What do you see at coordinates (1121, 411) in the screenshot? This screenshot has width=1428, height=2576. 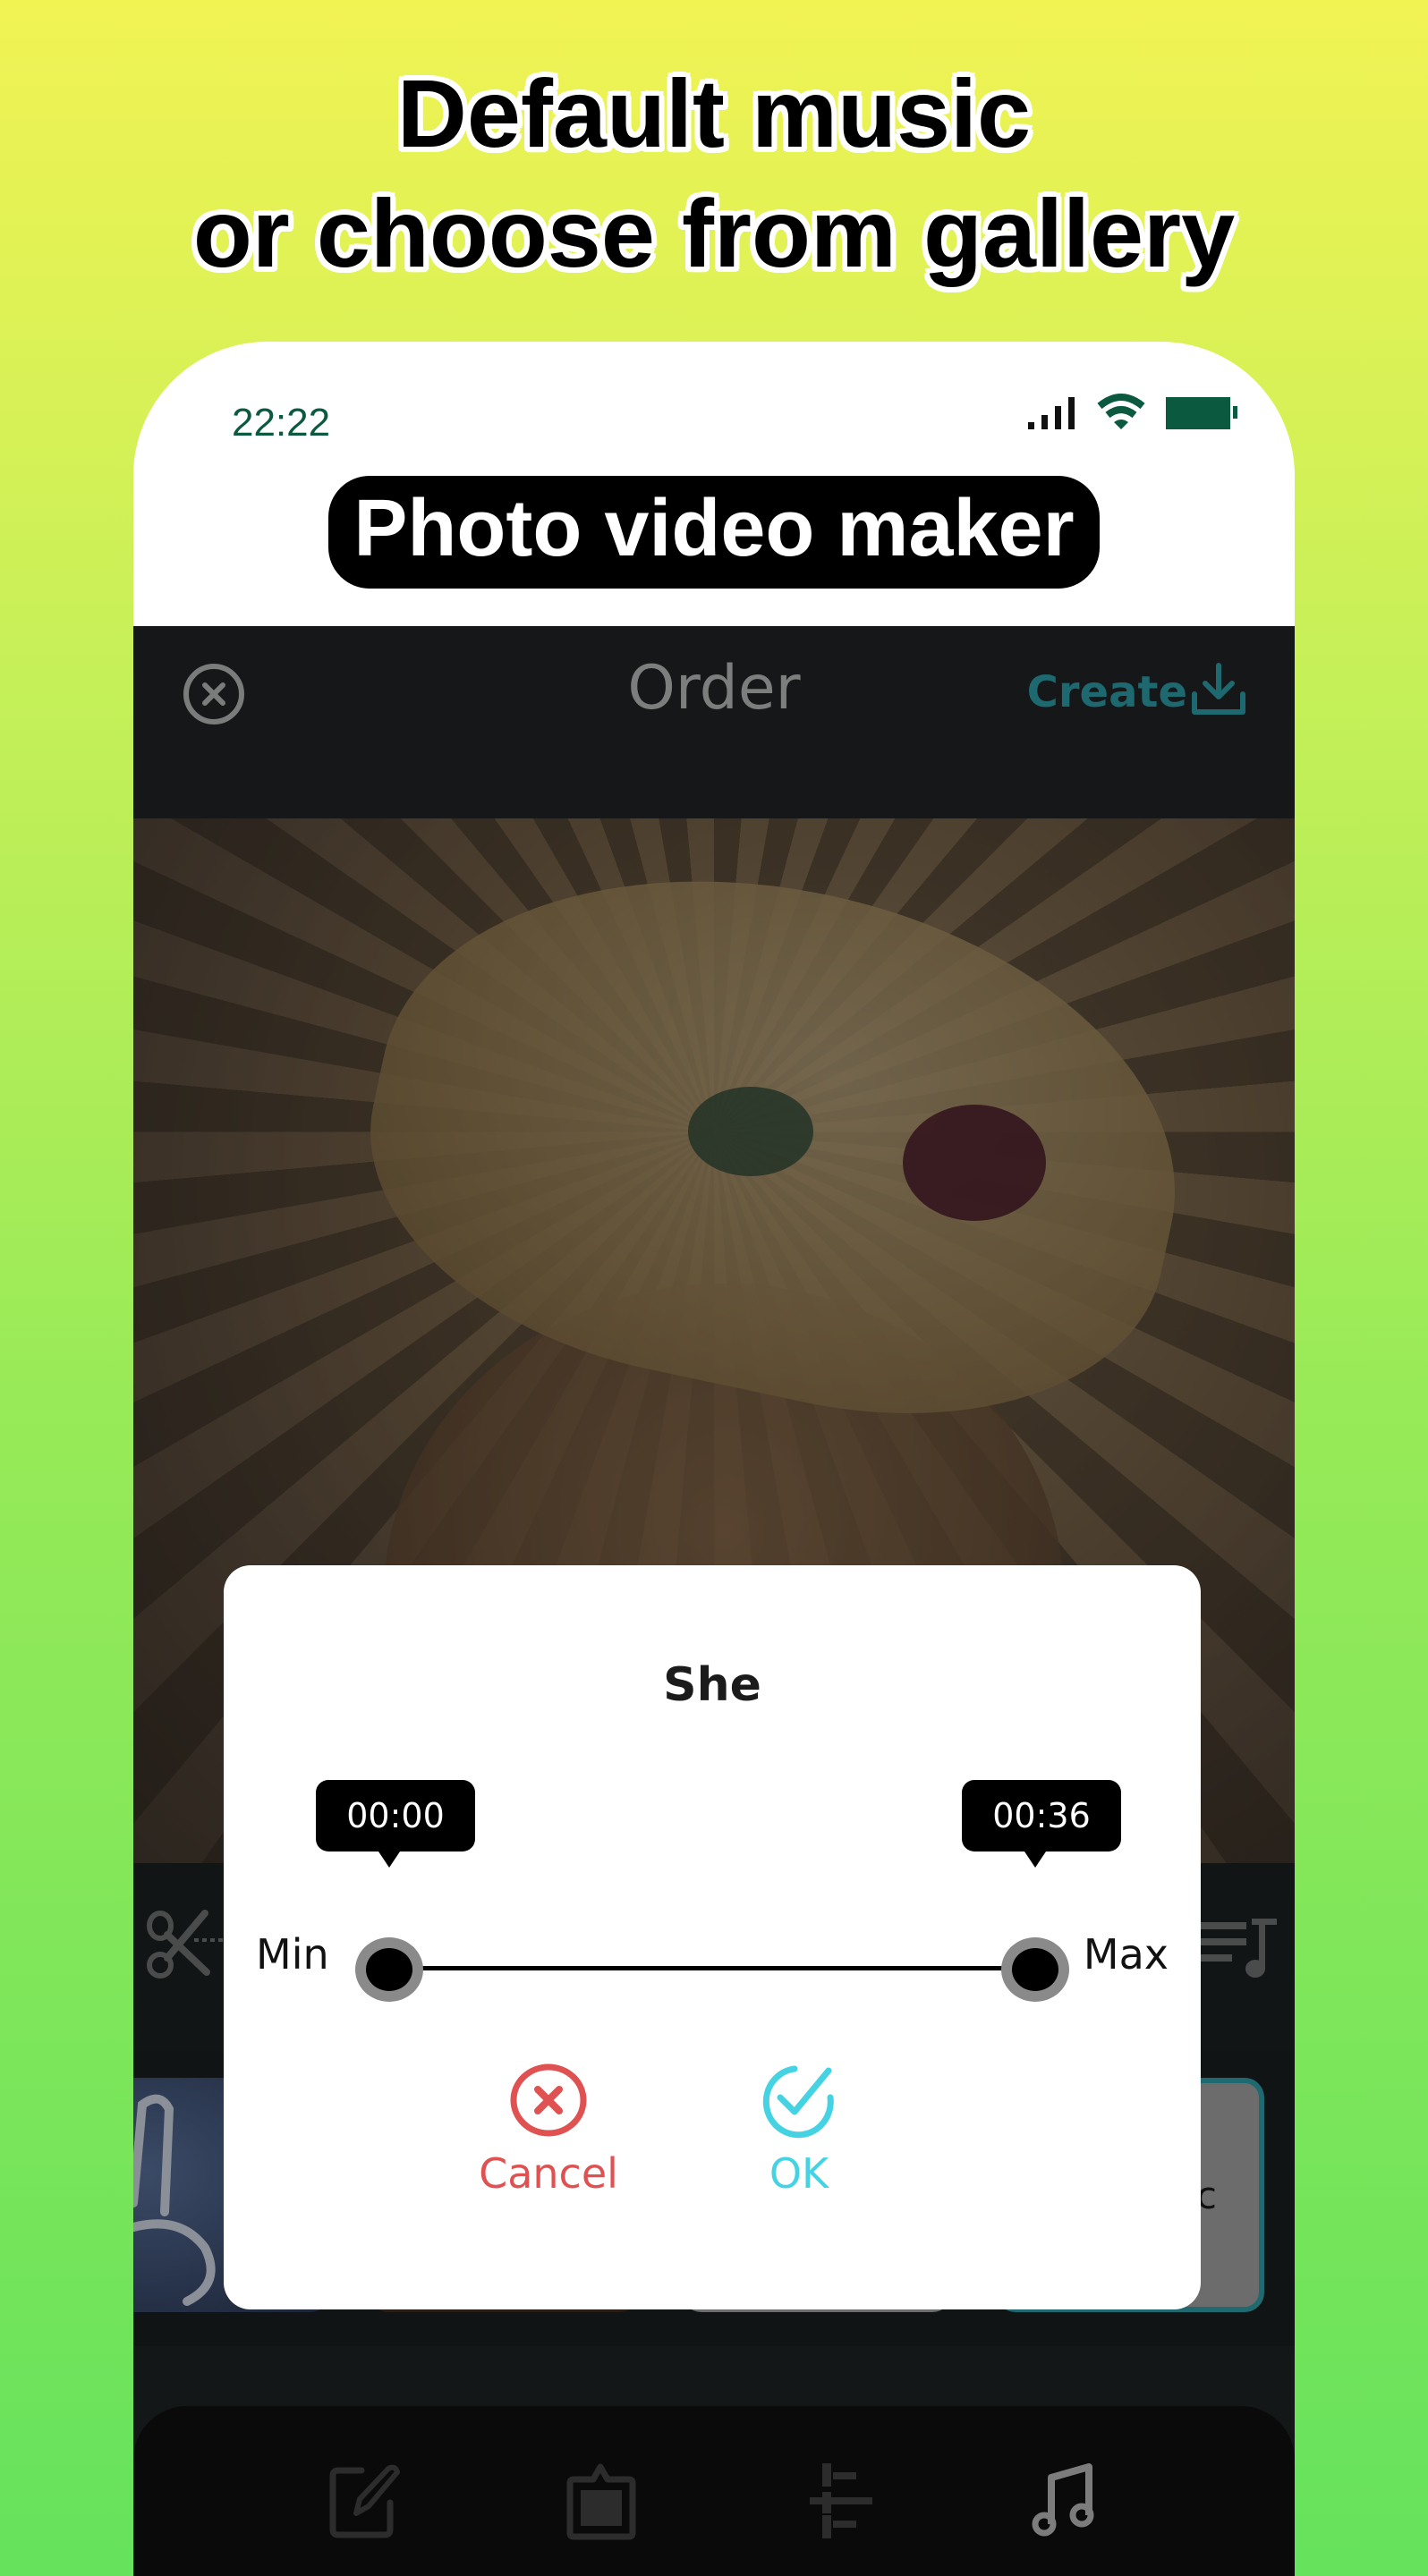 I see `wifi-icon` at bounding box center [1121, 411].